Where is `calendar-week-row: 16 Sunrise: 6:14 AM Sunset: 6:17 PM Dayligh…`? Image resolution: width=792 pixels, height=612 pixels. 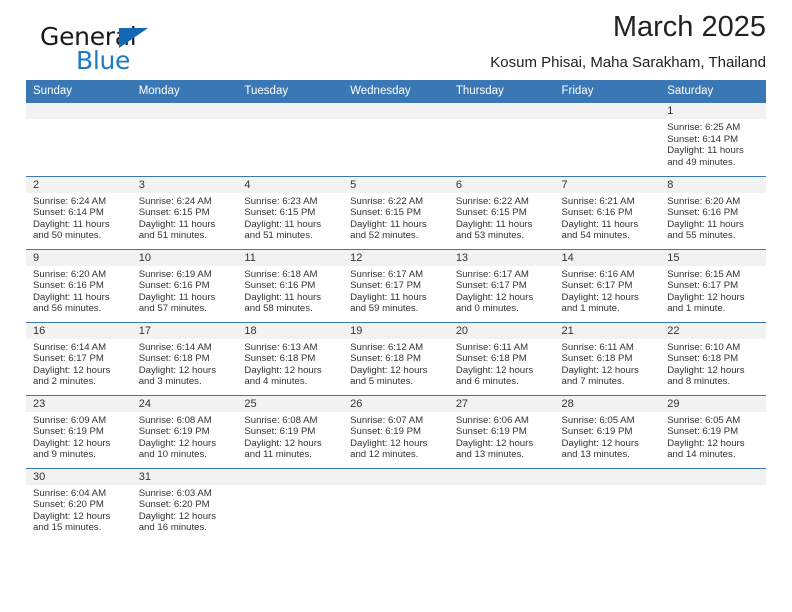 calendar-week-row: 16 Sunrise: 6:14 AM Sunset: 6:17 PM Dayligh… is located at coordinates (396, 358).